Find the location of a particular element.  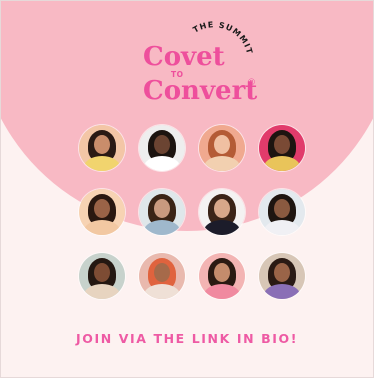

registered-mark: ® is located at coordinates (251, 83).